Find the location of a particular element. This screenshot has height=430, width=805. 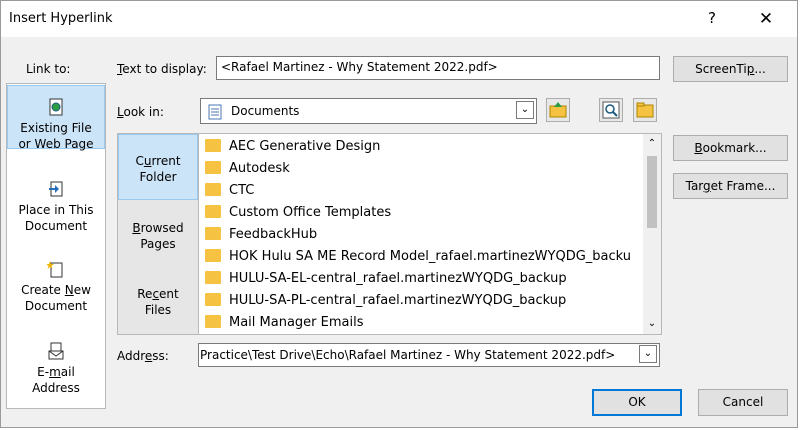

list-item: FeedbackHub is located at coordinates (420, 235).